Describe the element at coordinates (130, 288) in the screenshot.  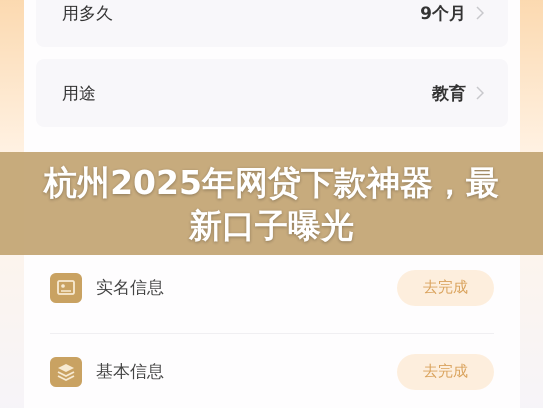
I see `task-label: 实名信息` at that location.